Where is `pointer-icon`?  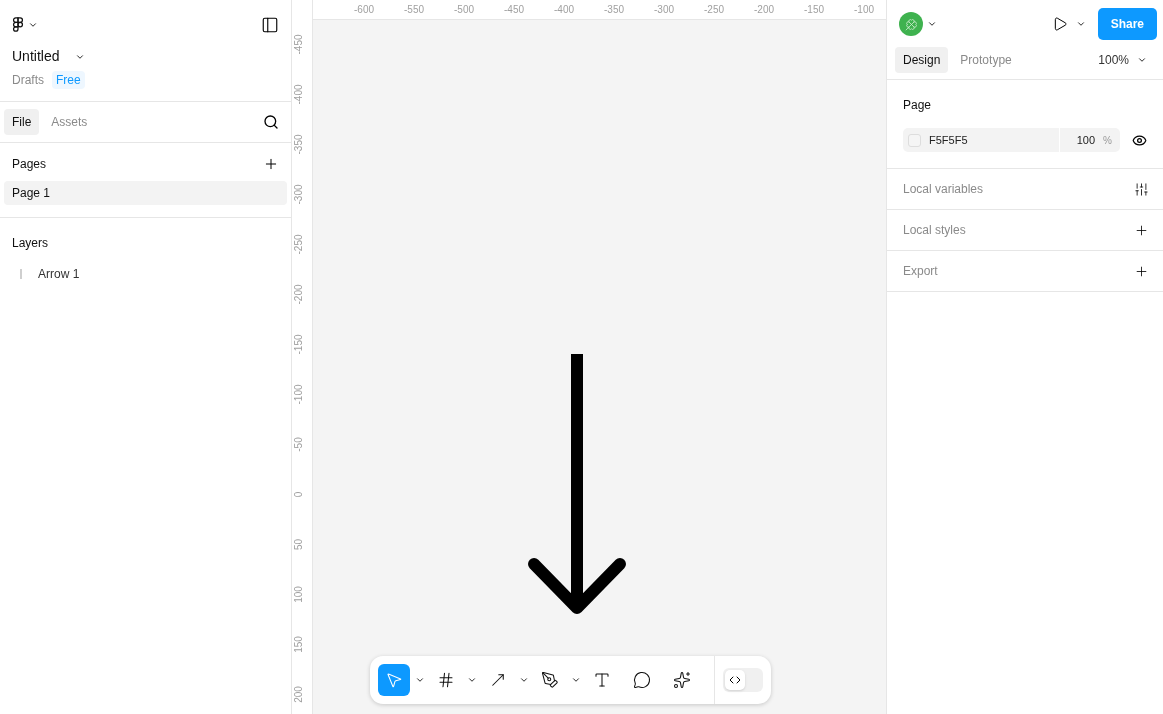
pointer-icon is located at coordinates (394, 680).